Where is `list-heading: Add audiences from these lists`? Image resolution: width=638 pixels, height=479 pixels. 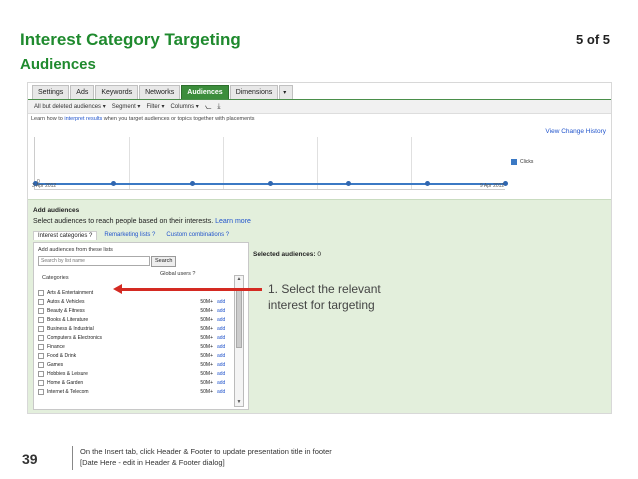
list-heading: Add audiences from these lists is located at coordinates (75, 250).